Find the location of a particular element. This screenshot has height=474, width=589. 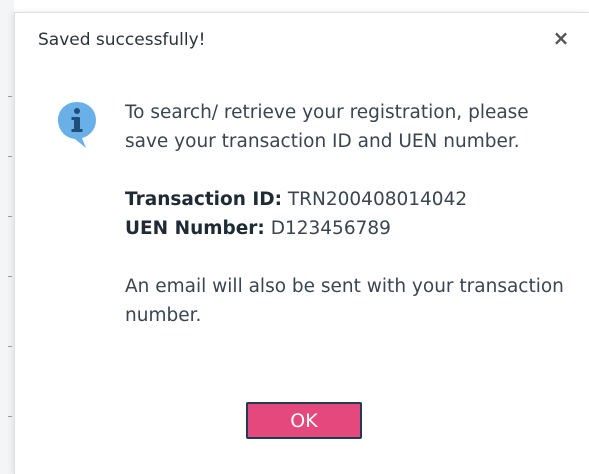

dialog-header: Saved successfully! × is located at coordinates (302, 41).